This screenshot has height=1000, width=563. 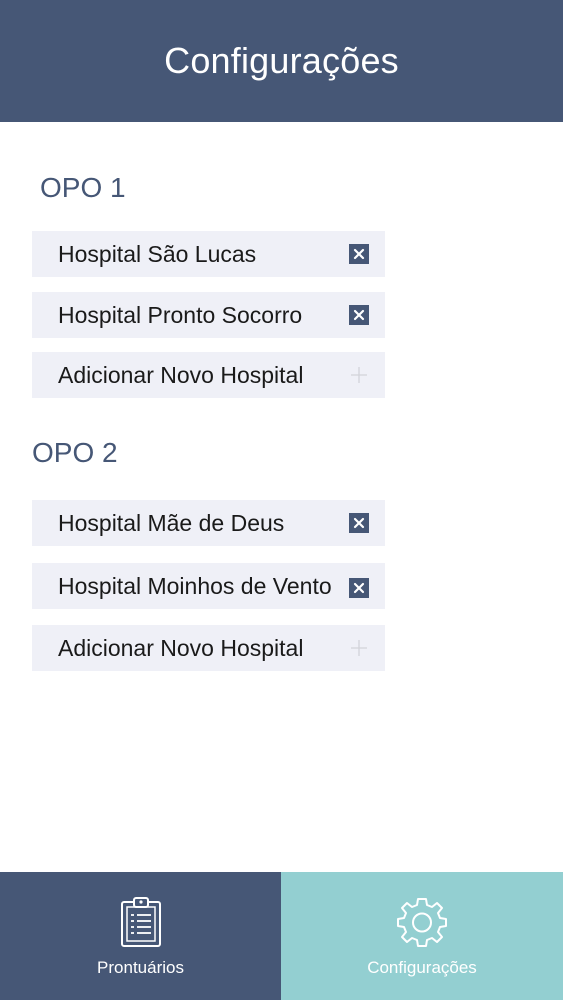 What do you see at coordinates (180, 314) in the screenshot?
I see `hospital-name: Hospital Pronto Socorro` at bounding box center [180, 314].